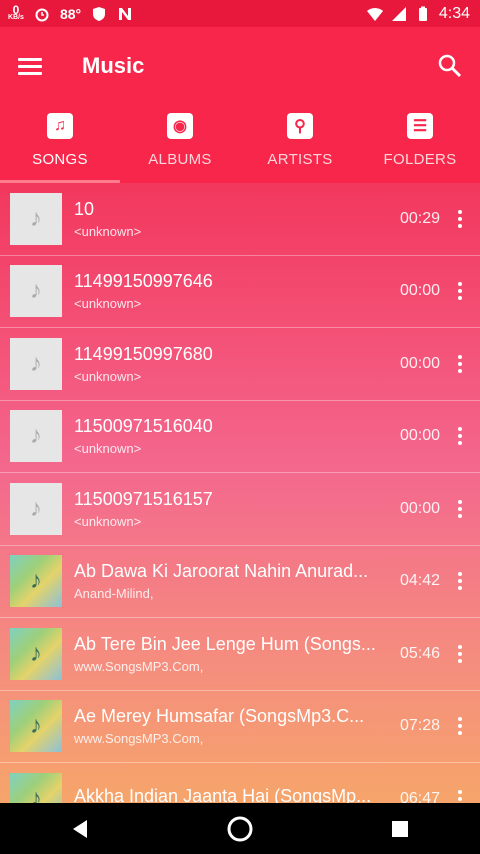 The width and height of the screenshot is (480, 854). I want to click on temperature: 88°, so click(70, 13).